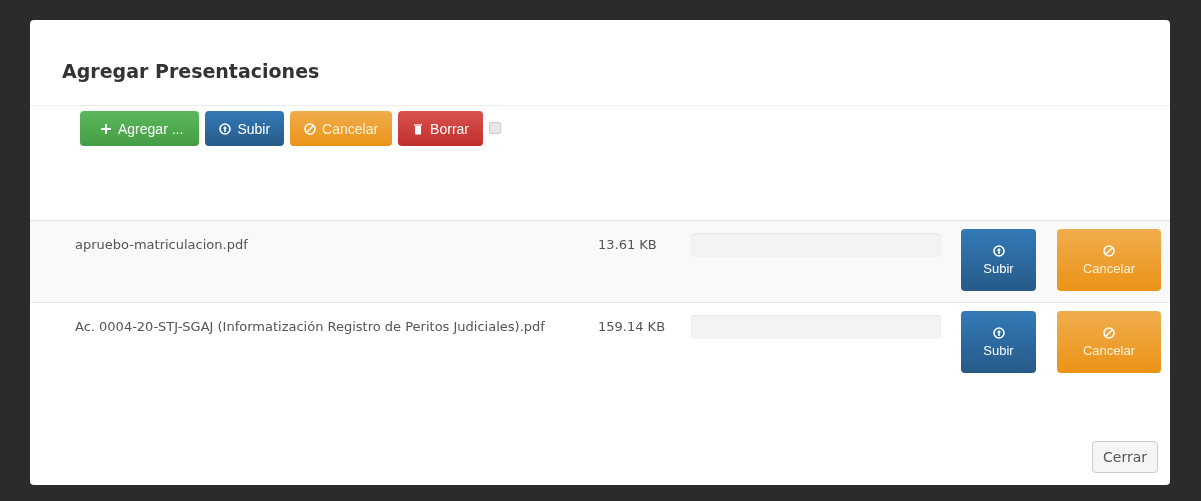 This screenshot has width=1201, height=501. What do you see at coordinates (191, 71) in the screenshot?
I see `dialog-title: Agregar Presentaciones` at bounding box center [191, 71].